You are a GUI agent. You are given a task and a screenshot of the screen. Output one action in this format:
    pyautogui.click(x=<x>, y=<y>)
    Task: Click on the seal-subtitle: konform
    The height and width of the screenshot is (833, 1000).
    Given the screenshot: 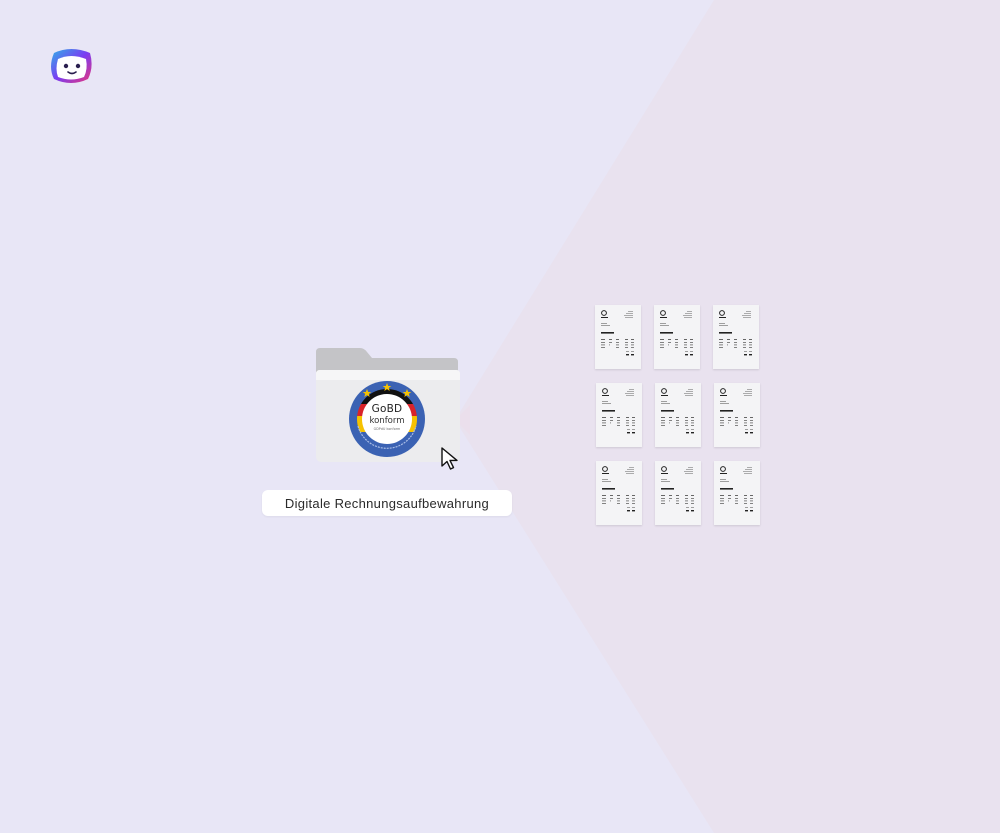 What is the action you would take?
    pyautogui.click(x=387, y=421)
    